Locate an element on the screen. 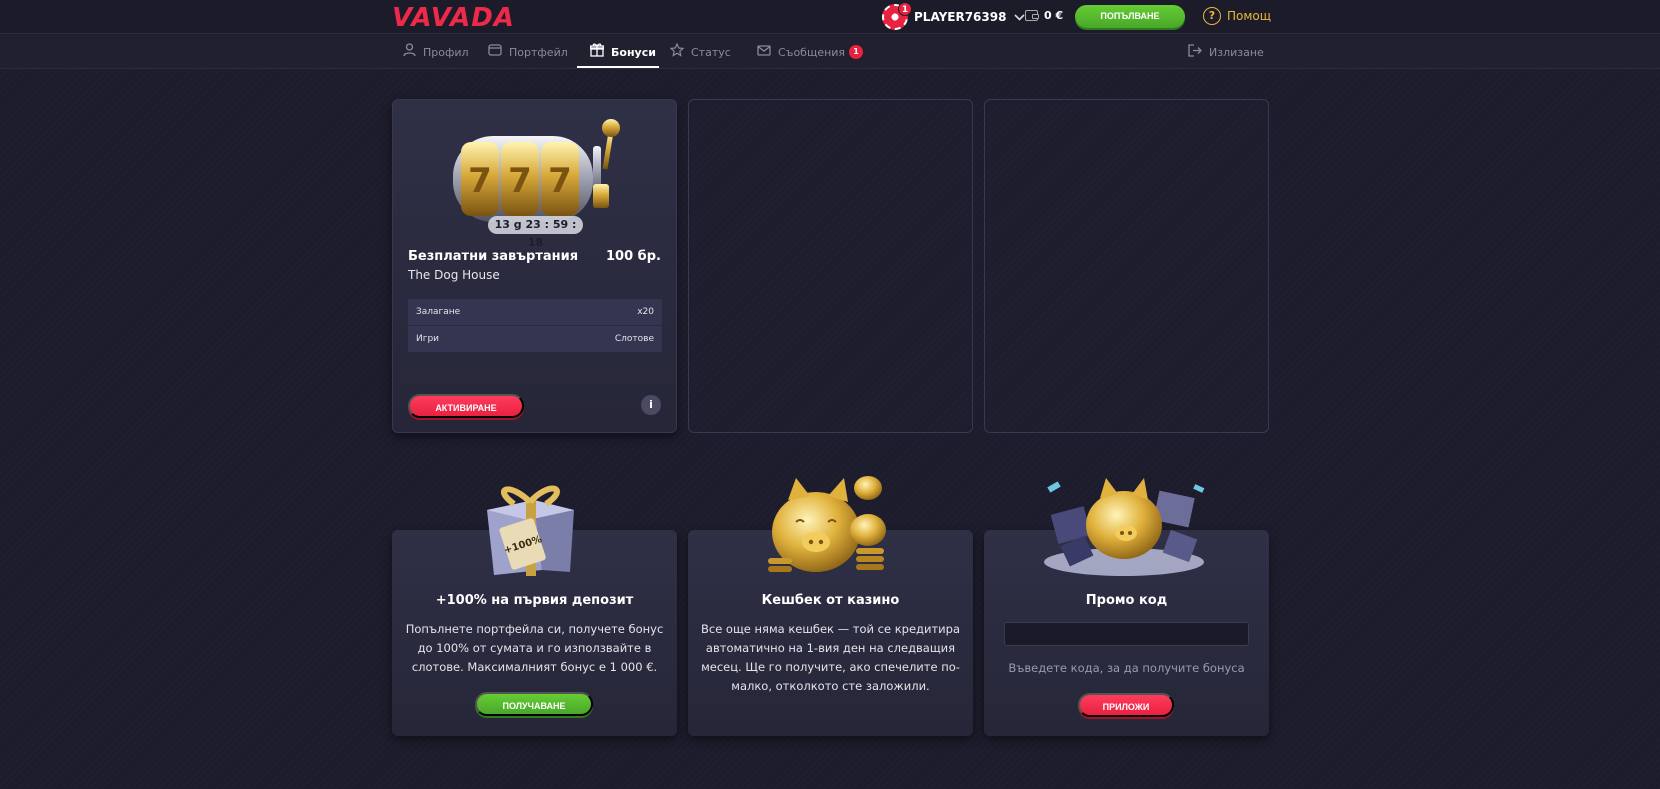 The image size is (1660, 789). active-tab-indicator is located at coordinates (618, 67).